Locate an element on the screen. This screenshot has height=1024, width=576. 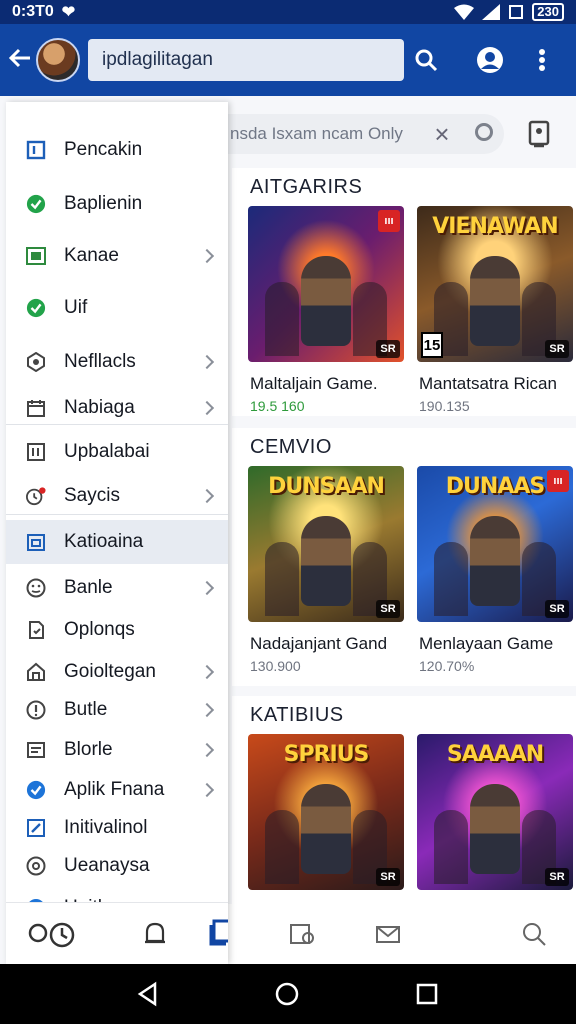
game-thumbnail: SAAAAN SR is located at coordinates (495, 812).